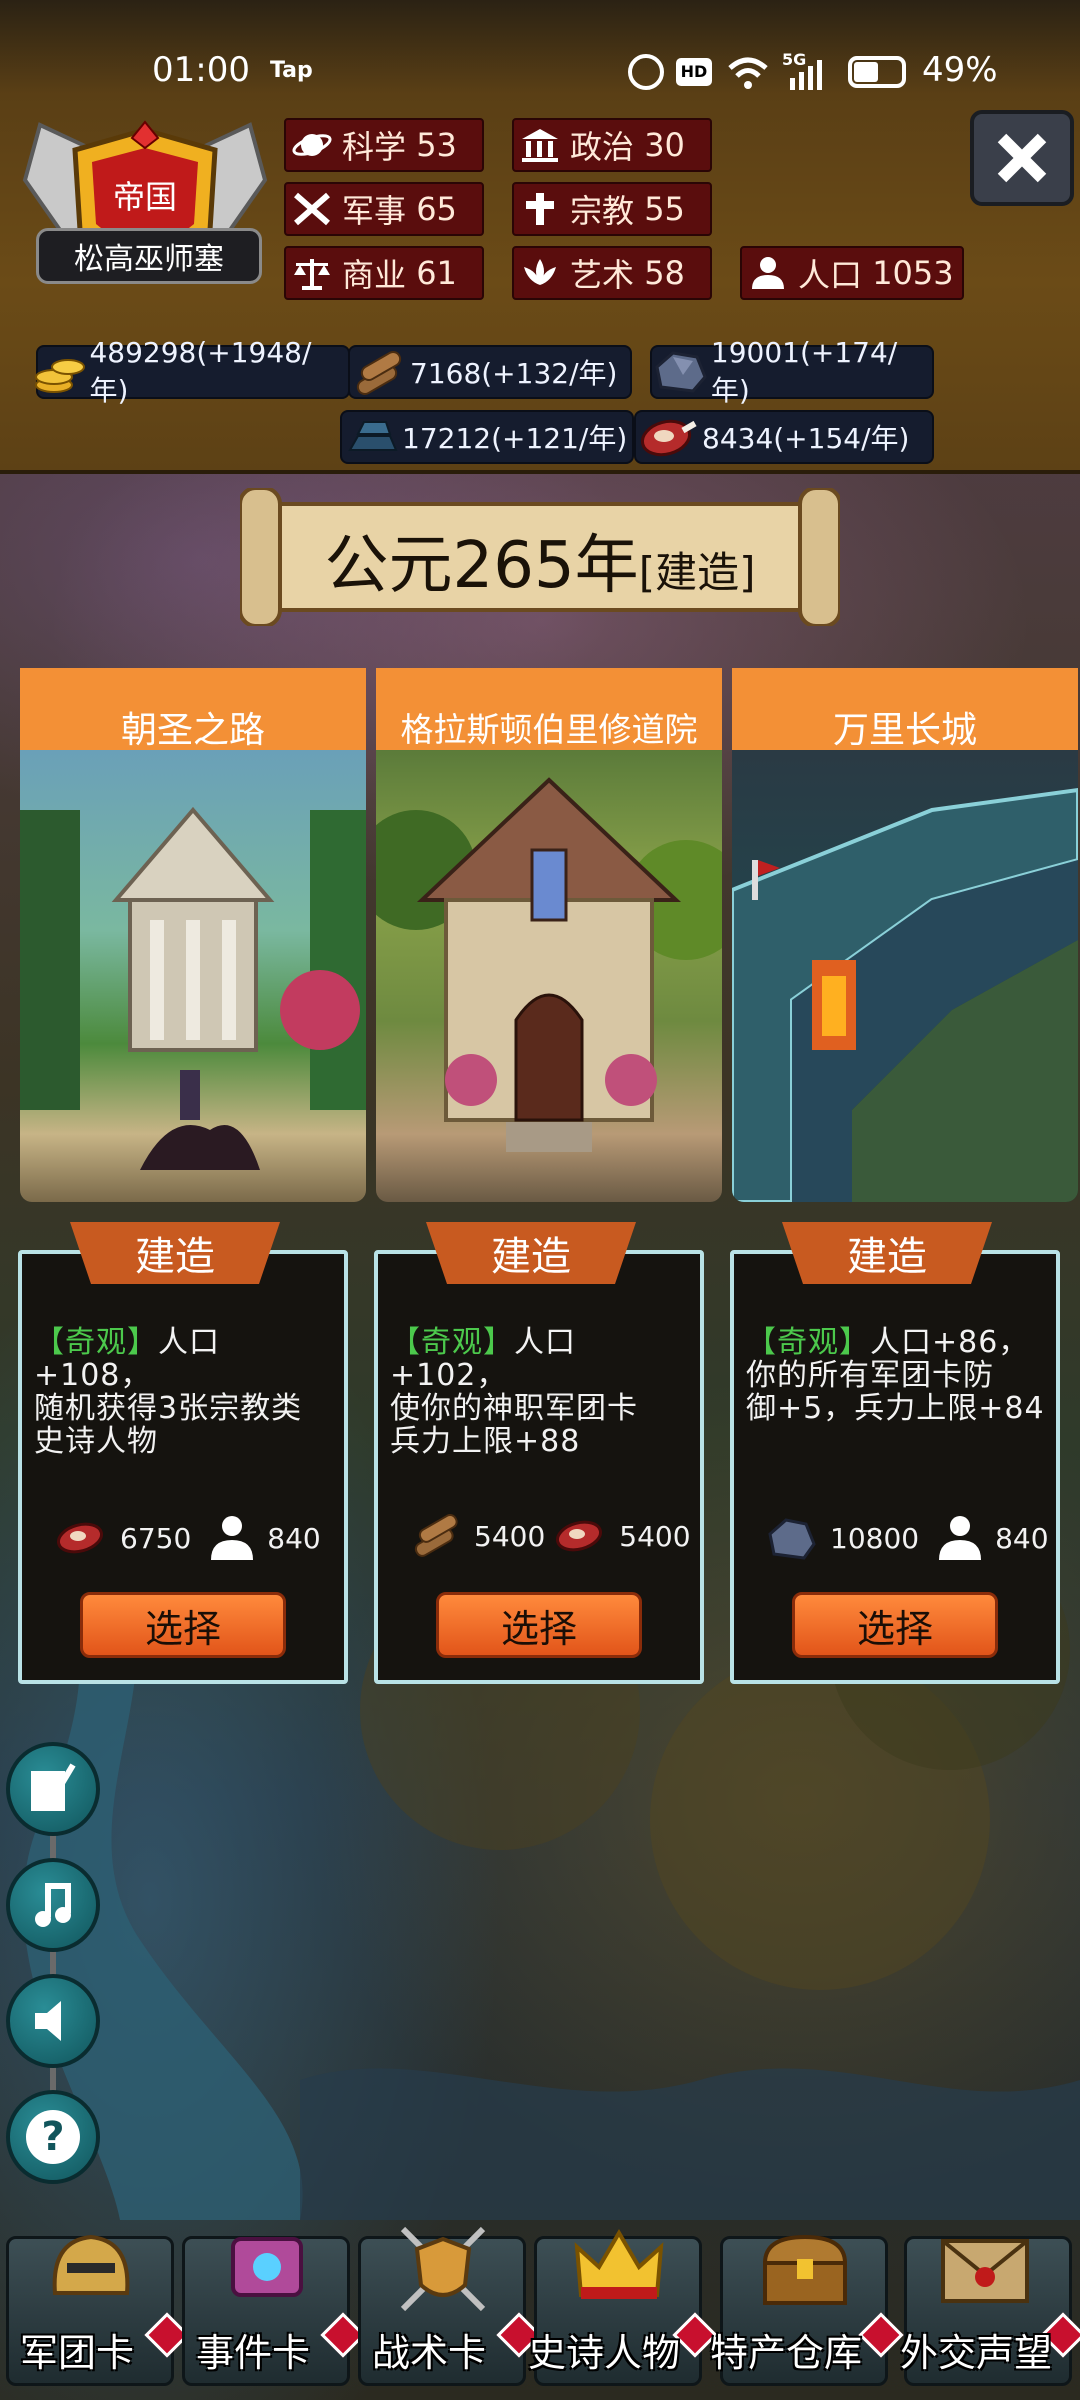  I want to click on stat-commerce: 商业 61, so click(384, 273).